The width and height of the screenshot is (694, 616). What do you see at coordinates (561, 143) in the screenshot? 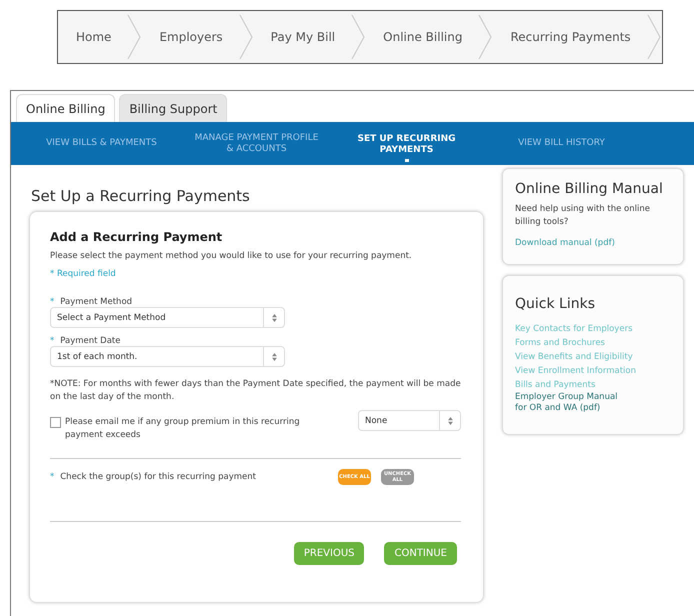
I see `nav-item: VIEW BILL HISTORY` at bounding box center [561, 143].